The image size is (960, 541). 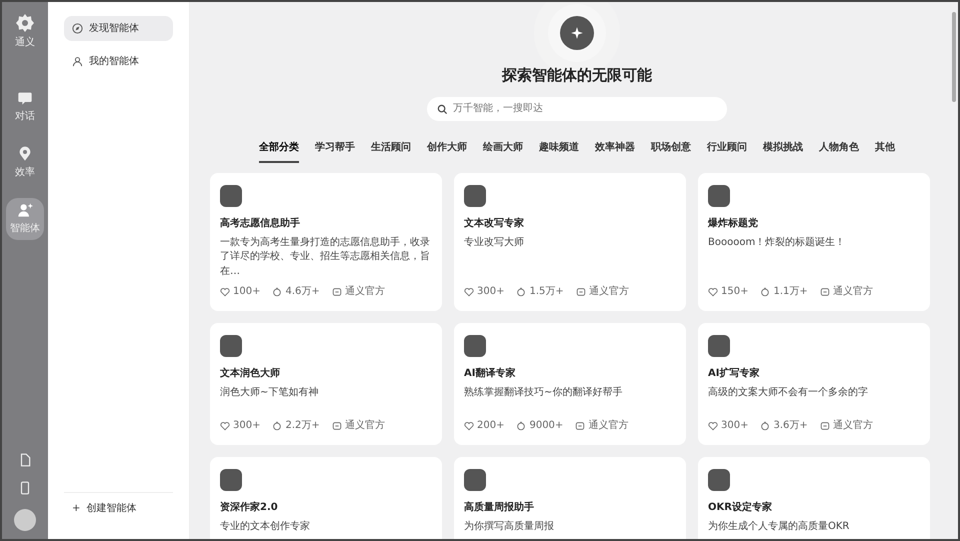 What do you see at coordinates (335, 150) in the screenshot?
I see `category-tab: 学习帮手` at bounding box center [335, 150].